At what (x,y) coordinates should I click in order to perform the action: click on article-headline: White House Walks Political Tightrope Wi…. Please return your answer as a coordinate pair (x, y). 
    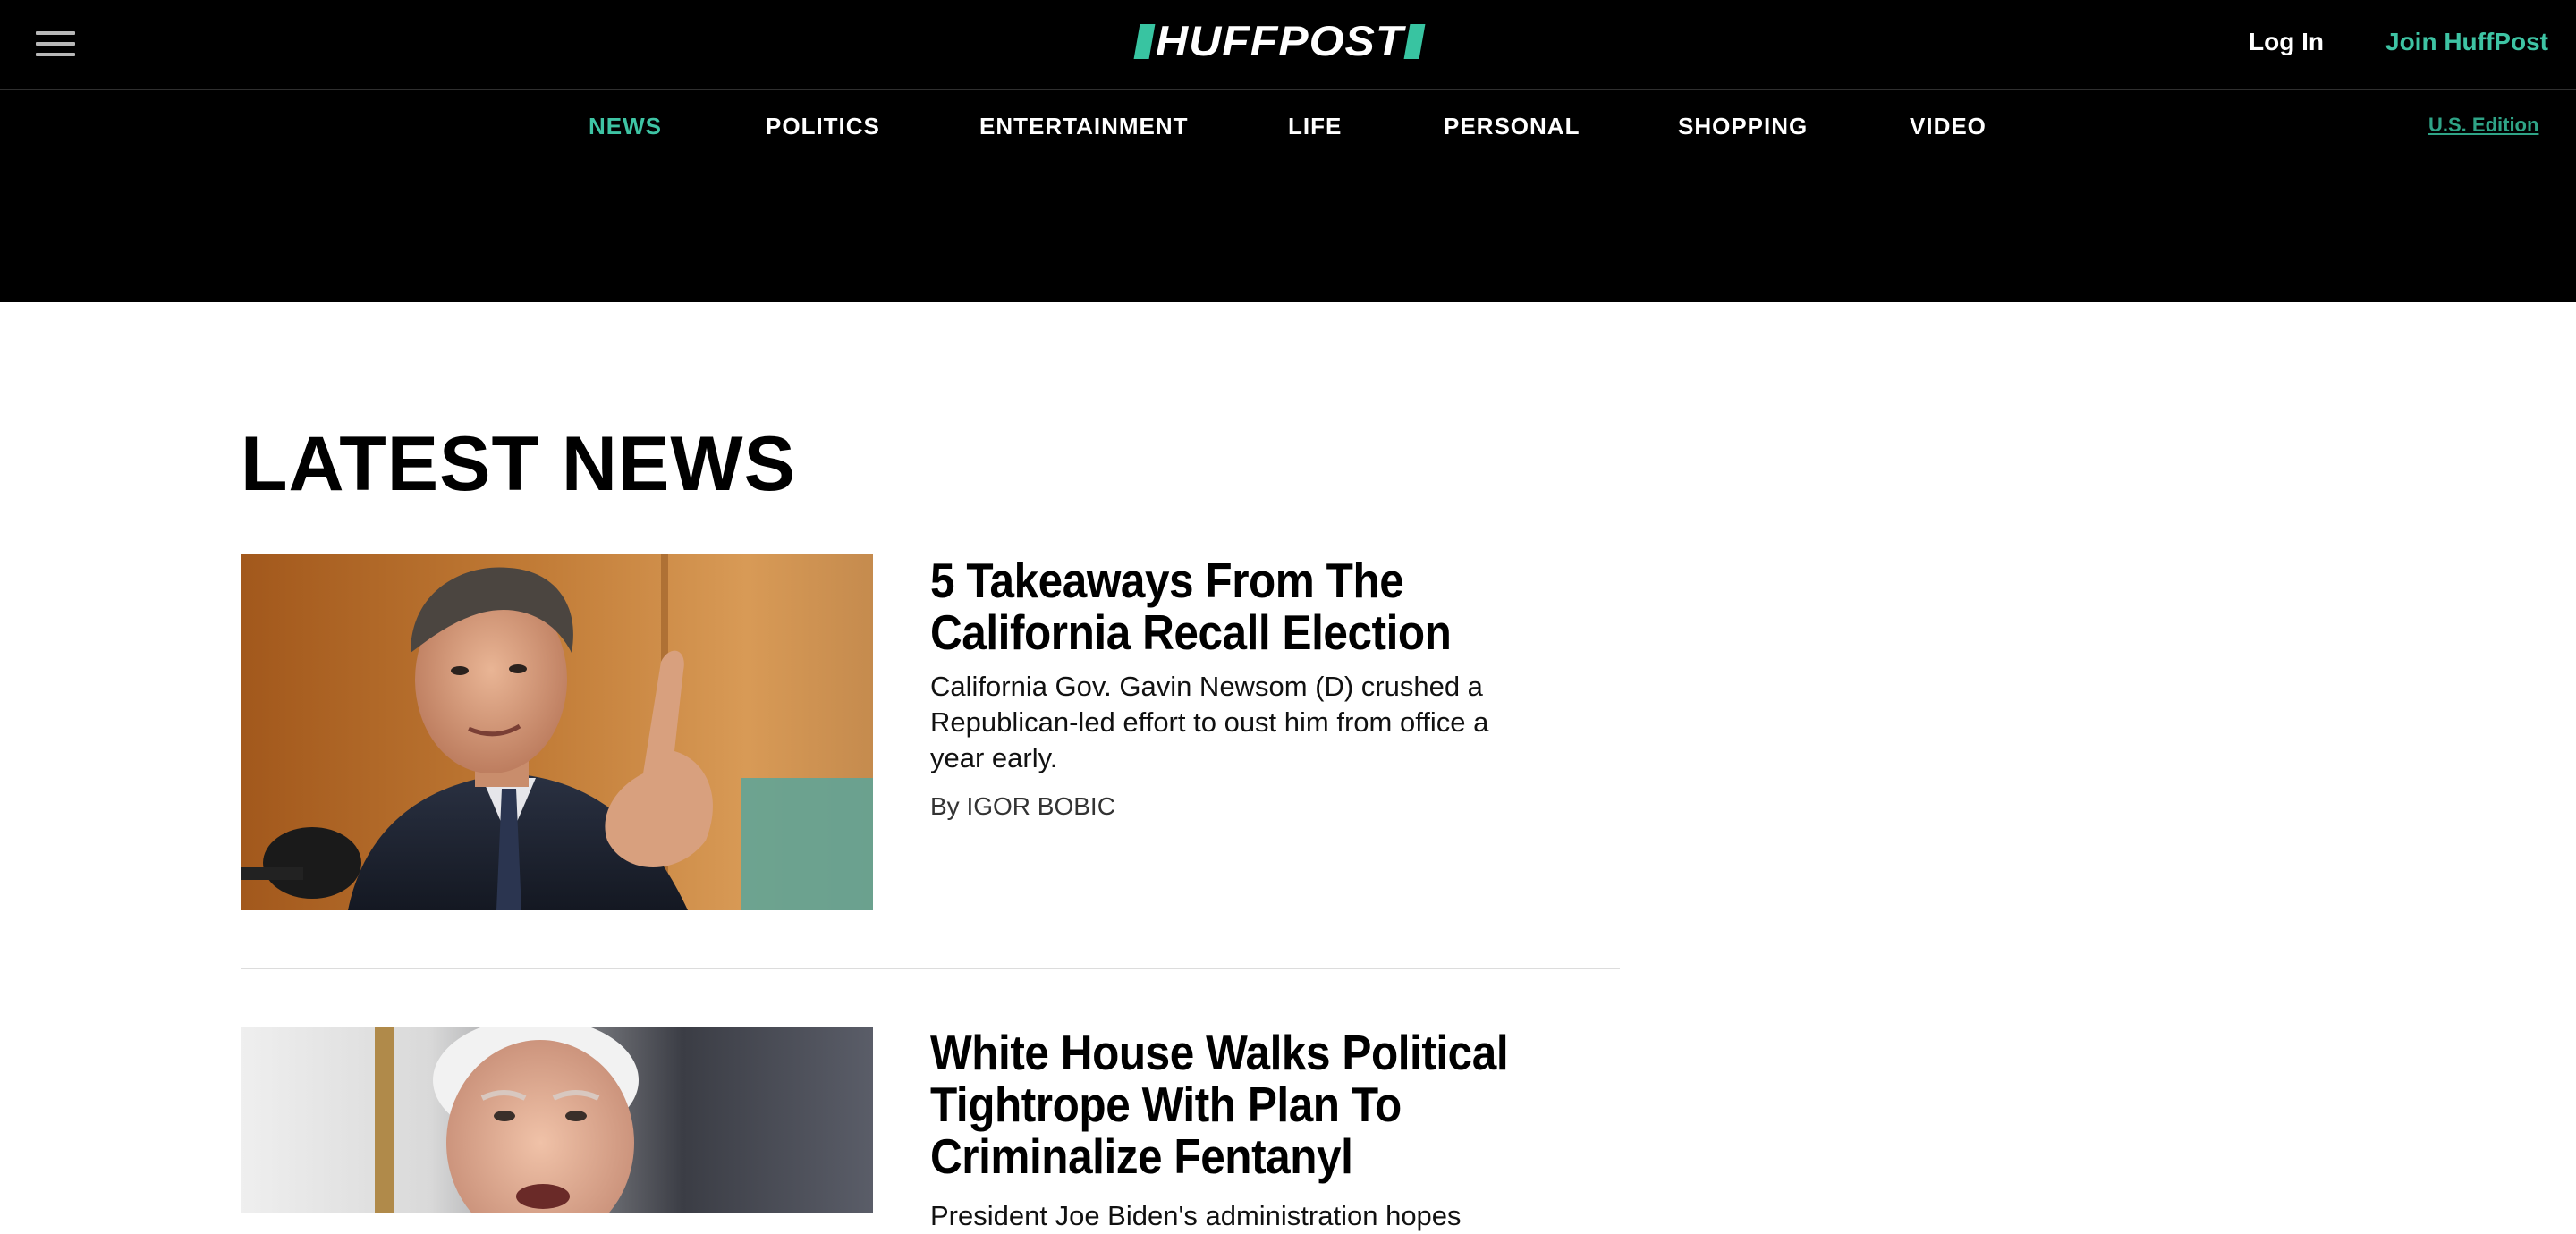
    Looking at the image, I should click on (1220, 1104).